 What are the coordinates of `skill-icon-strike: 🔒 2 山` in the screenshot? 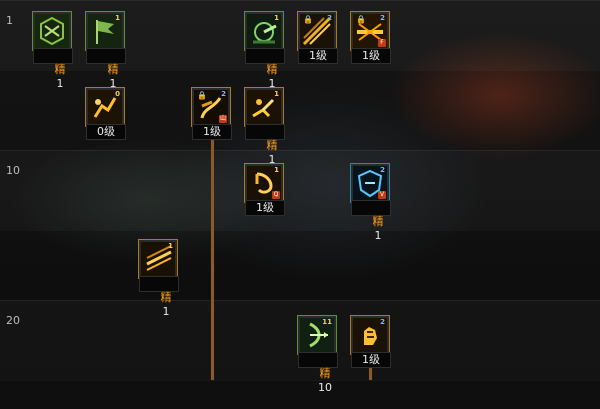 It's located at (211, 107).